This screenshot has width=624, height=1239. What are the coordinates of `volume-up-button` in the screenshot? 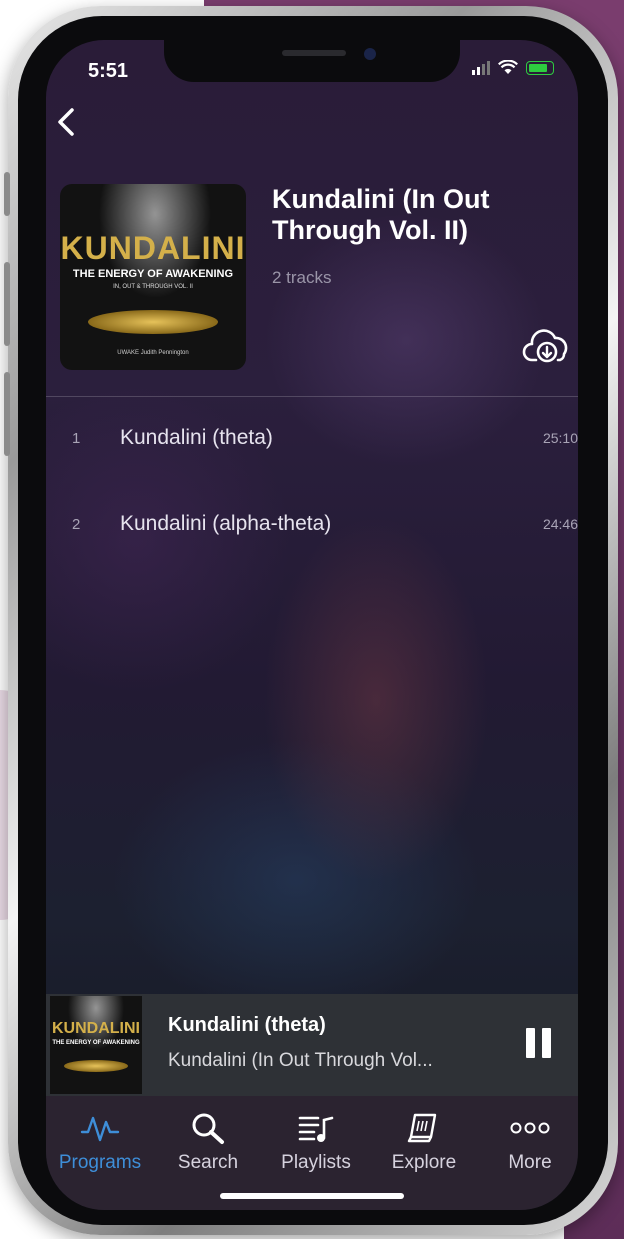 It's located at (7, 304).